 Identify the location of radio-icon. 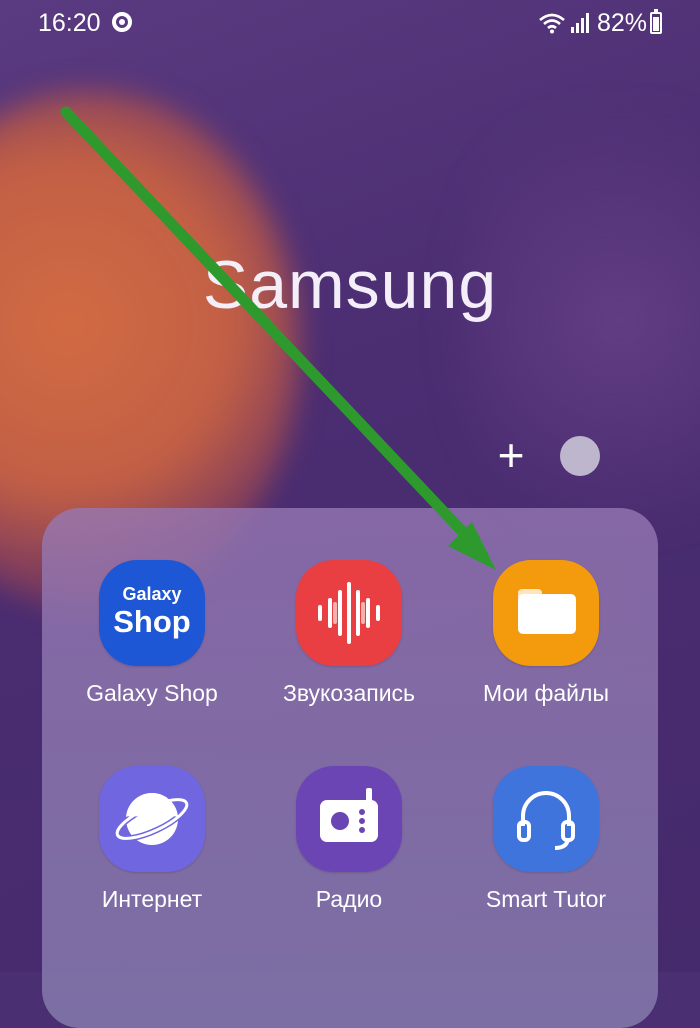
(349, 819).